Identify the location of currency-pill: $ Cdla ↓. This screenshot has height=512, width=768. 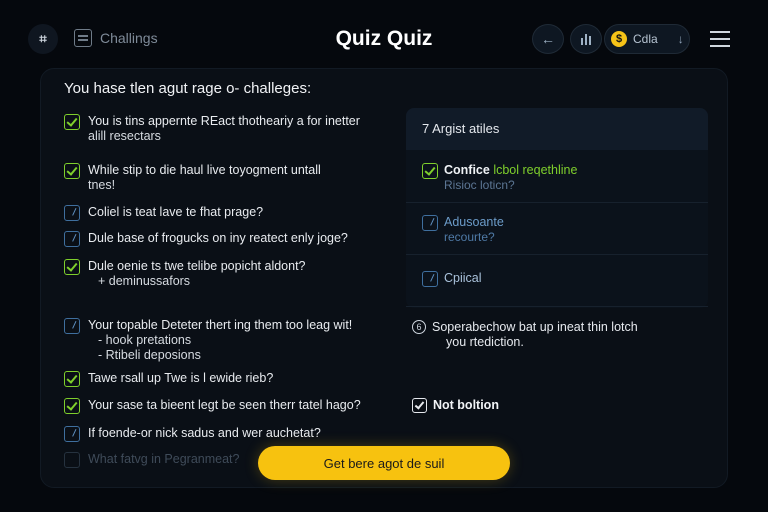
(647, 39).